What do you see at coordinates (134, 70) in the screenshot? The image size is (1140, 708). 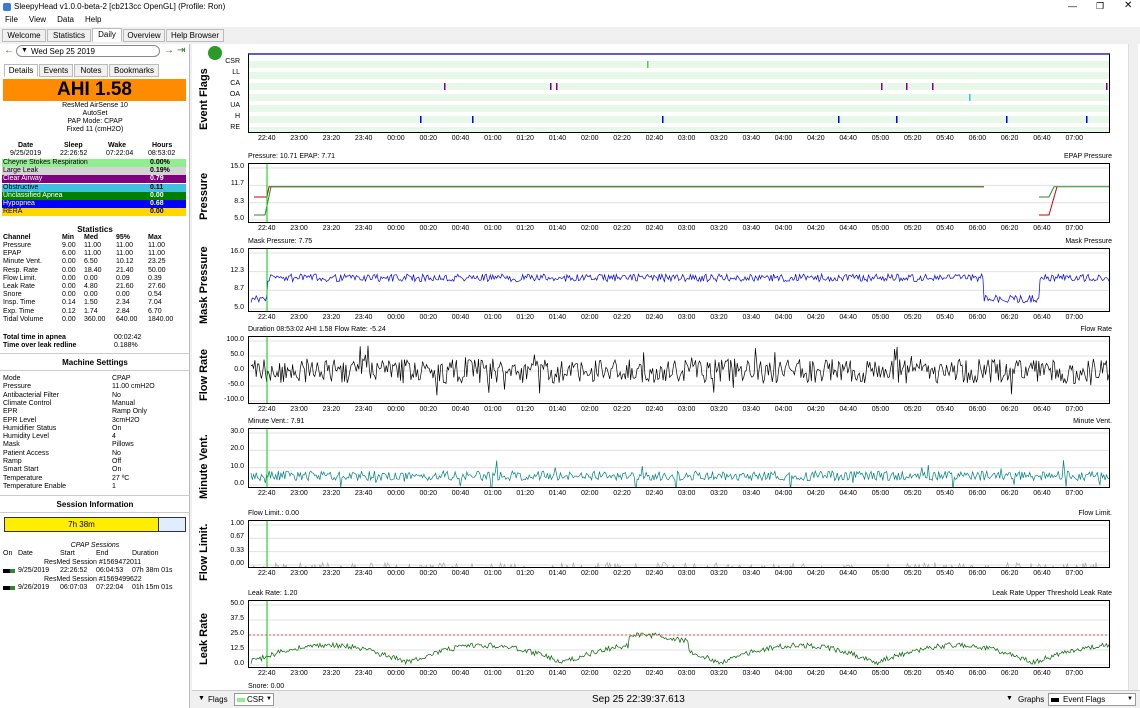 I see `subtab-bookmarks: Bookmarks` at bounding box center [134, 70].